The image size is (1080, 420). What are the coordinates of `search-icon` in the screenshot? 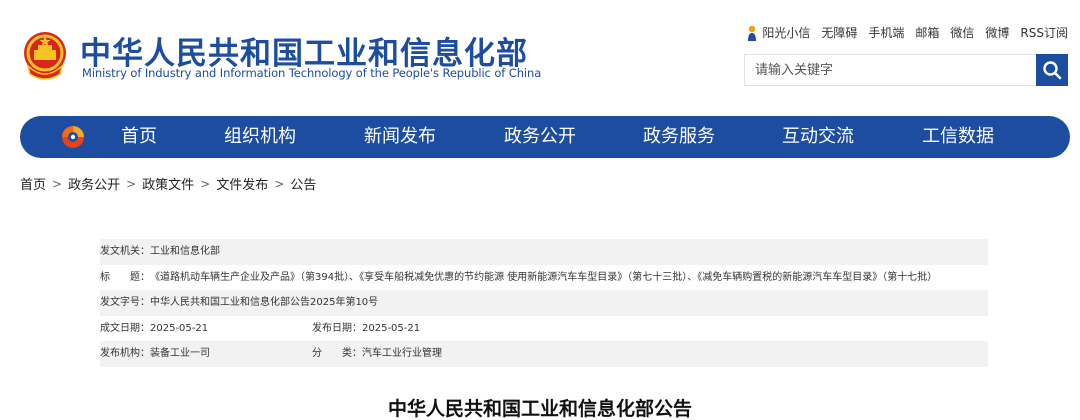 It's located at (1052, 70).